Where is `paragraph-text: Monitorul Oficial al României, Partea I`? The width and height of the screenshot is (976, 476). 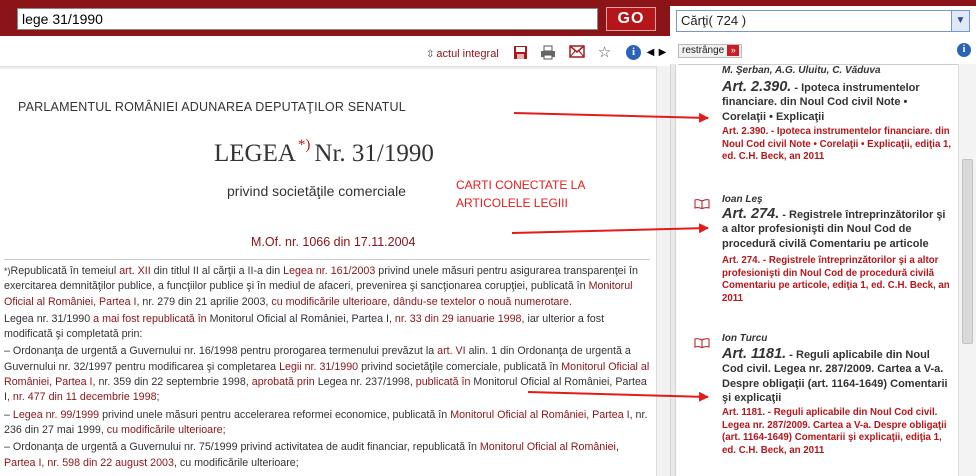 paragraph-text: Monitorul Oficial al României, Partea I is located at coordinates (299, 318).